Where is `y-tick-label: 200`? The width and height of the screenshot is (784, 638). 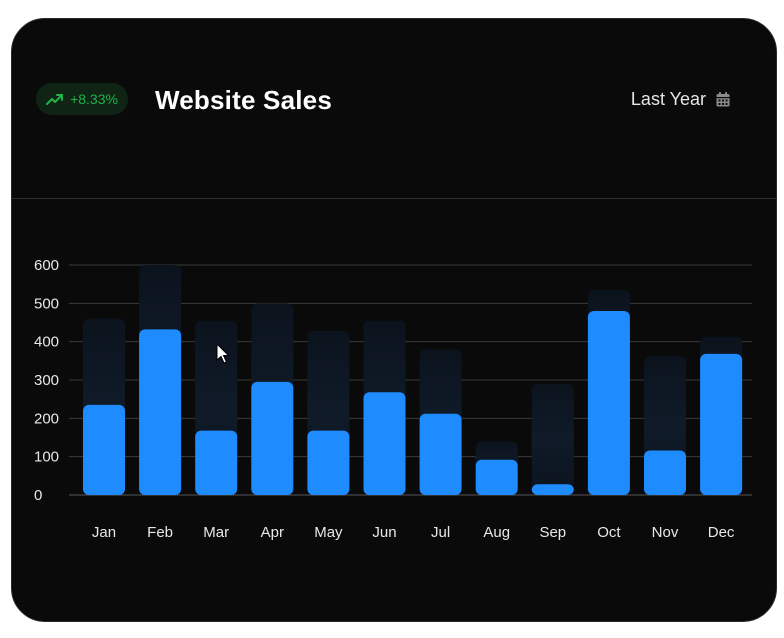 y-tick-label: 200 is located at coordinates (46, 418).